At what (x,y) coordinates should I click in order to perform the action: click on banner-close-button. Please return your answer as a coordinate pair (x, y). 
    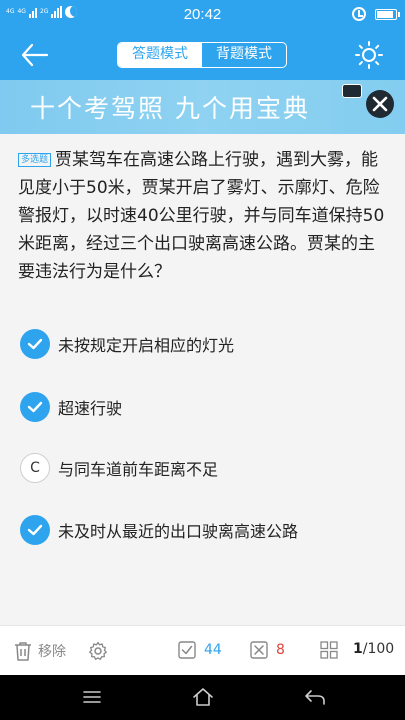
    Looking at the image, I should click on (380, 104).